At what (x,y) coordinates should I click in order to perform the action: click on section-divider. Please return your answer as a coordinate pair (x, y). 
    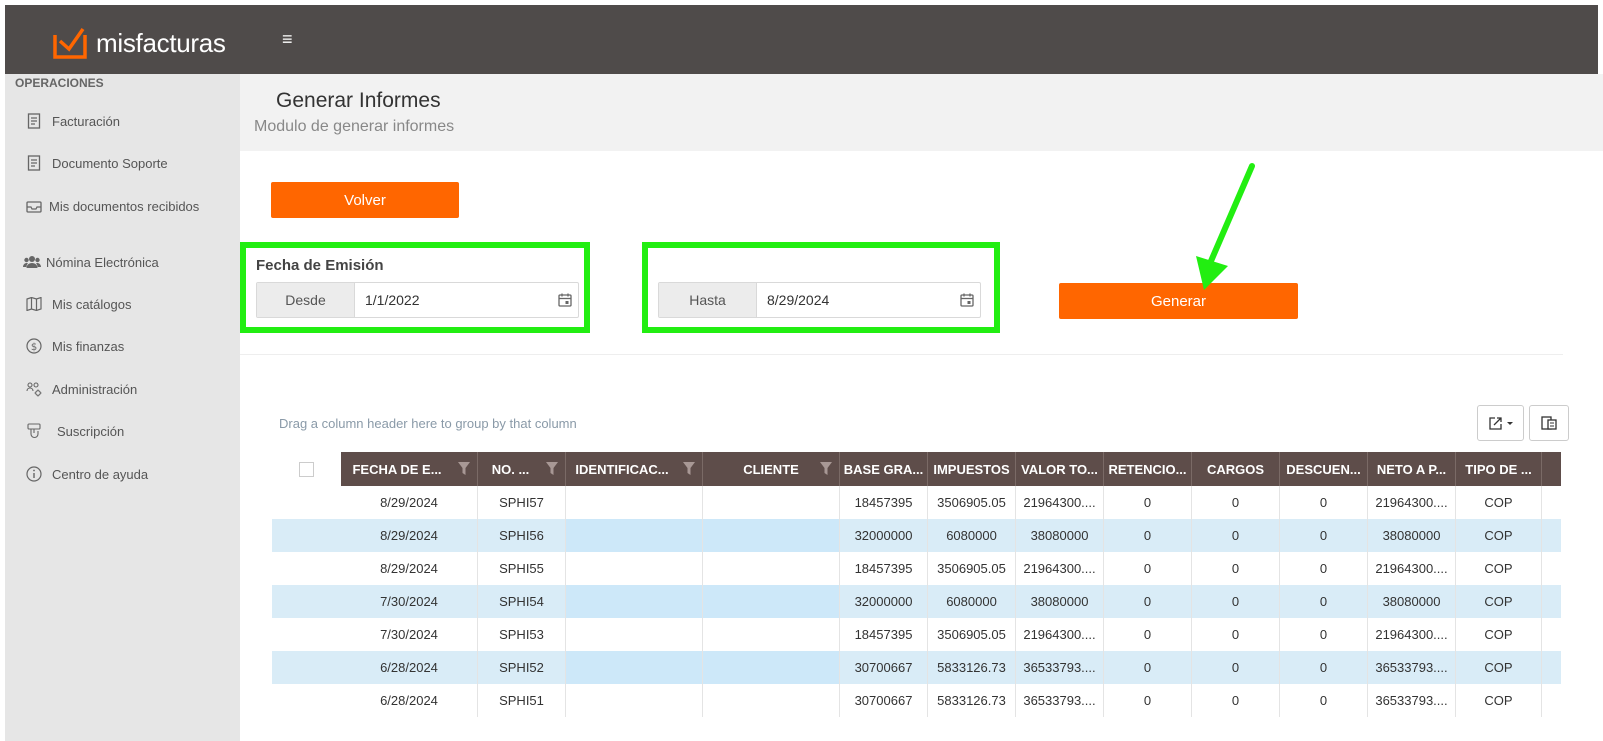
    Looking at the image, I should click on (901, 354).